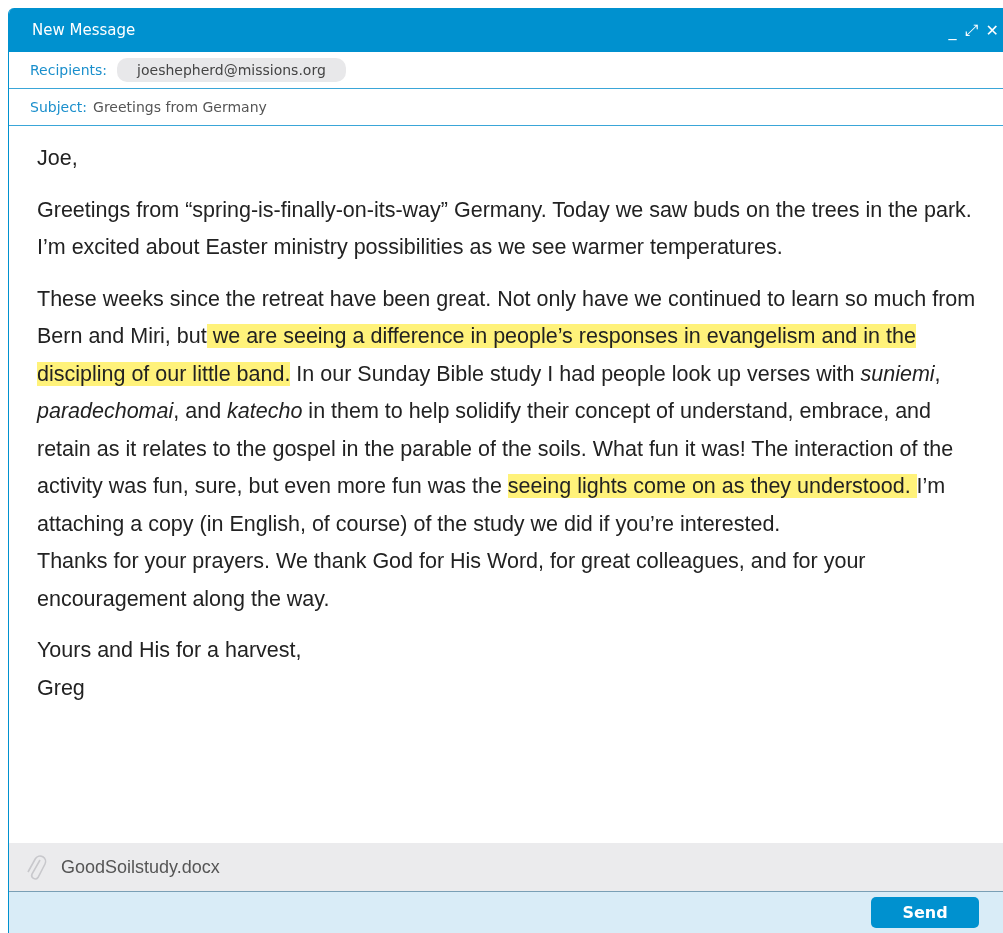 The image size is (1003, 933). What do you see at coordinates (140, 867) in the screenshot?
I see `attachment-name: GoodSoilstudy.docx` at bounding box center [140, 867].